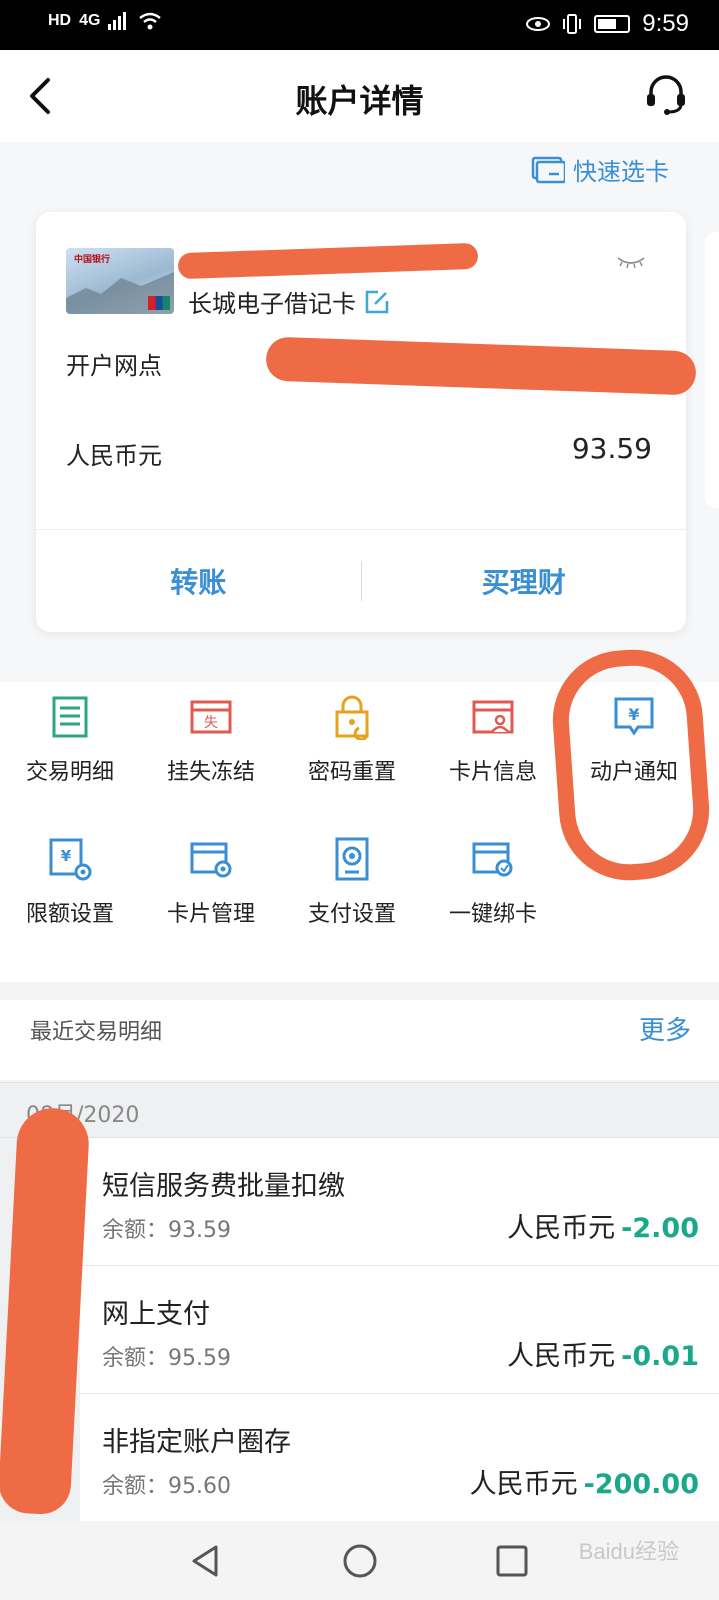  Describe the element at coordinates (628, 1551) in the screenshot. I see `watermark: Baidu经验` at that location.